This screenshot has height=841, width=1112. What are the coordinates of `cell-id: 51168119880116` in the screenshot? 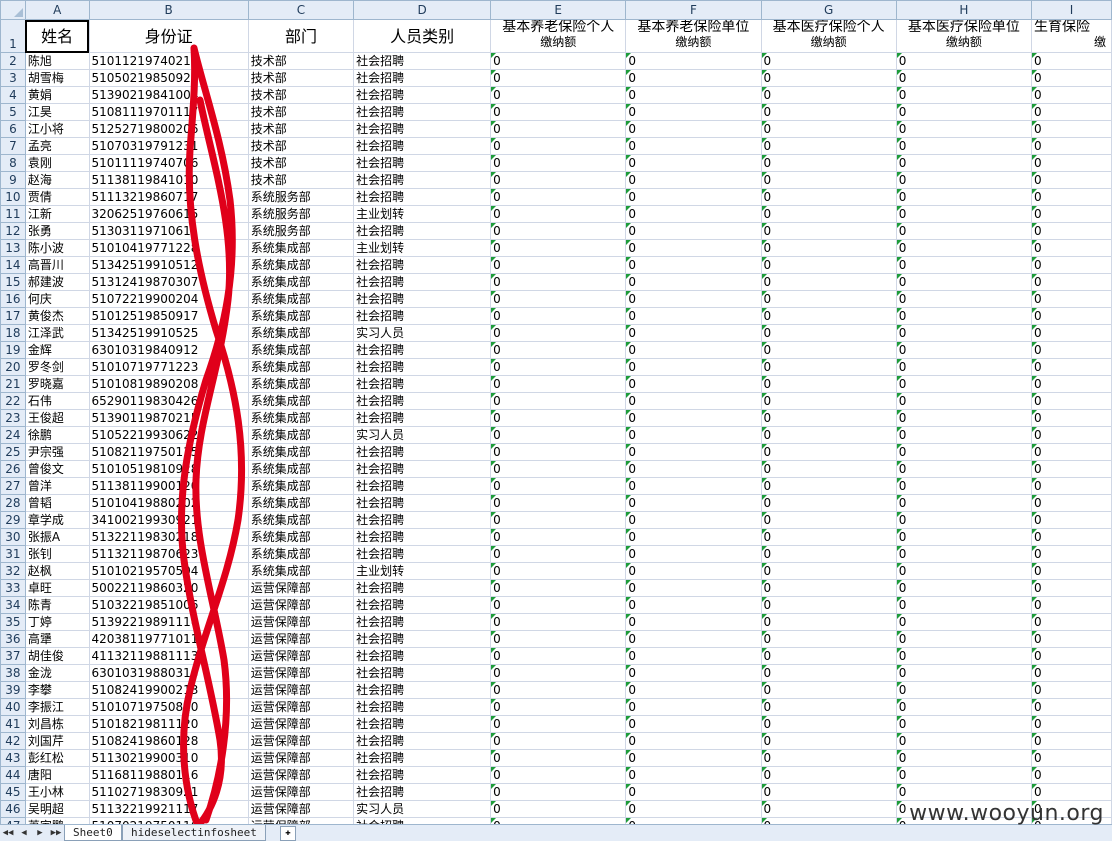 It's located at (168, 775).